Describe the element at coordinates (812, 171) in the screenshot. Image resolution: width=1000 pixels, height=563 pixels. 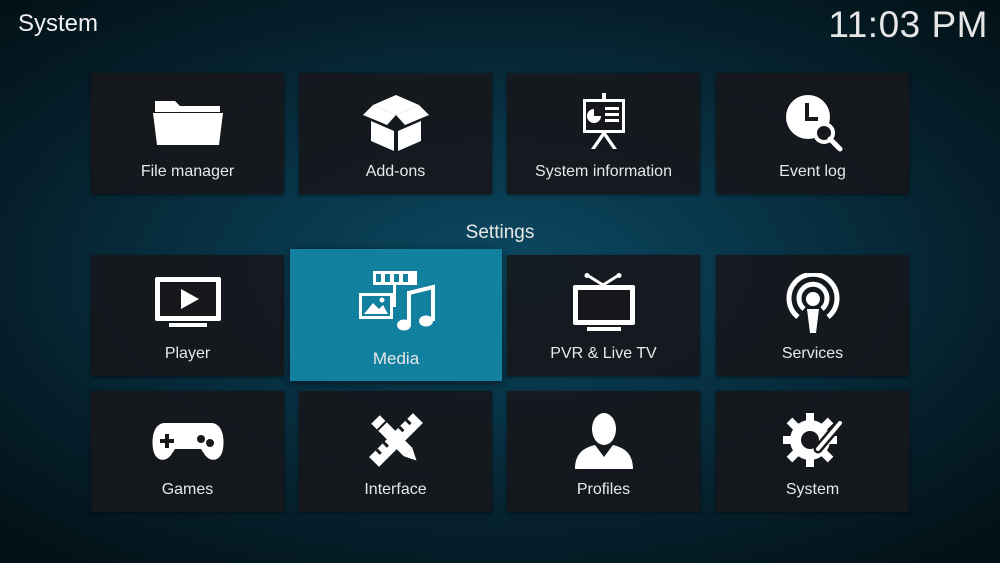
I see `tile-label: Event log` at that location.